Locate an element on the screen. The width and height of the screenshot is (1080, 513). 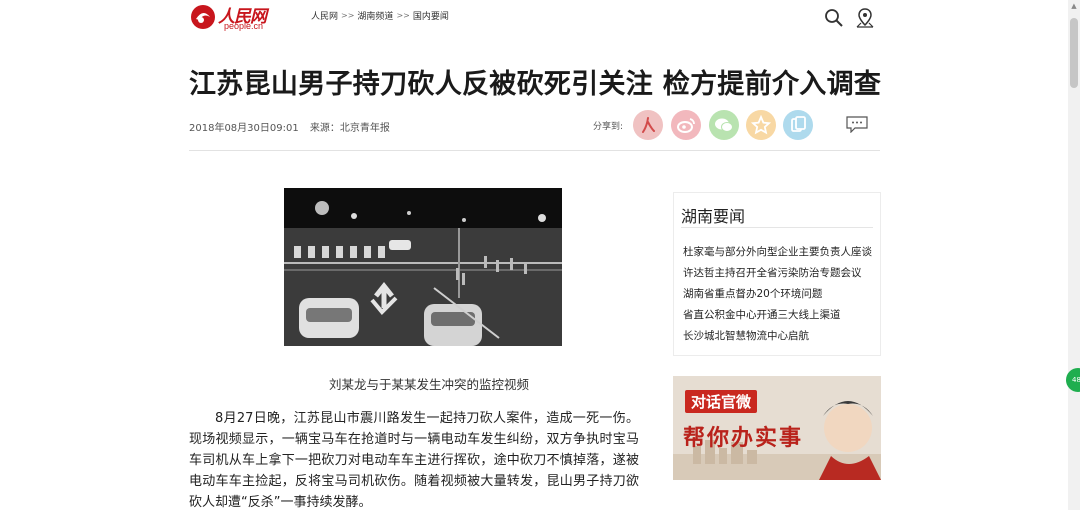
image-caption: 刘某龙与于某某发生冲突的监控视频 is located at coordinates (428, 384).